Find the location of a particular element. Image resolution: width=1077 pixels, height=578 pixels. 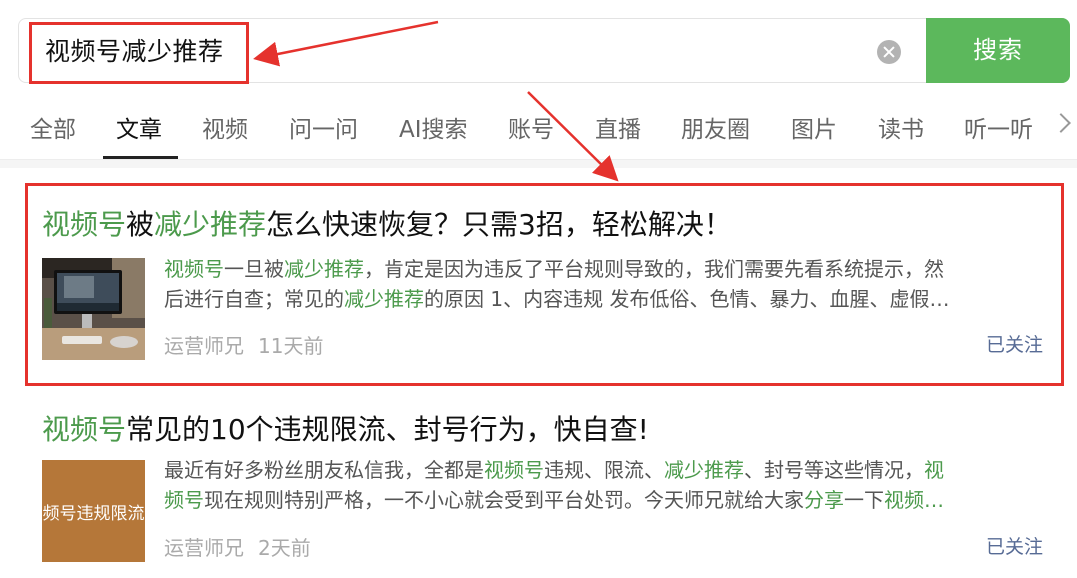

tab-images: 图片 is located at coordinates (814, 127).